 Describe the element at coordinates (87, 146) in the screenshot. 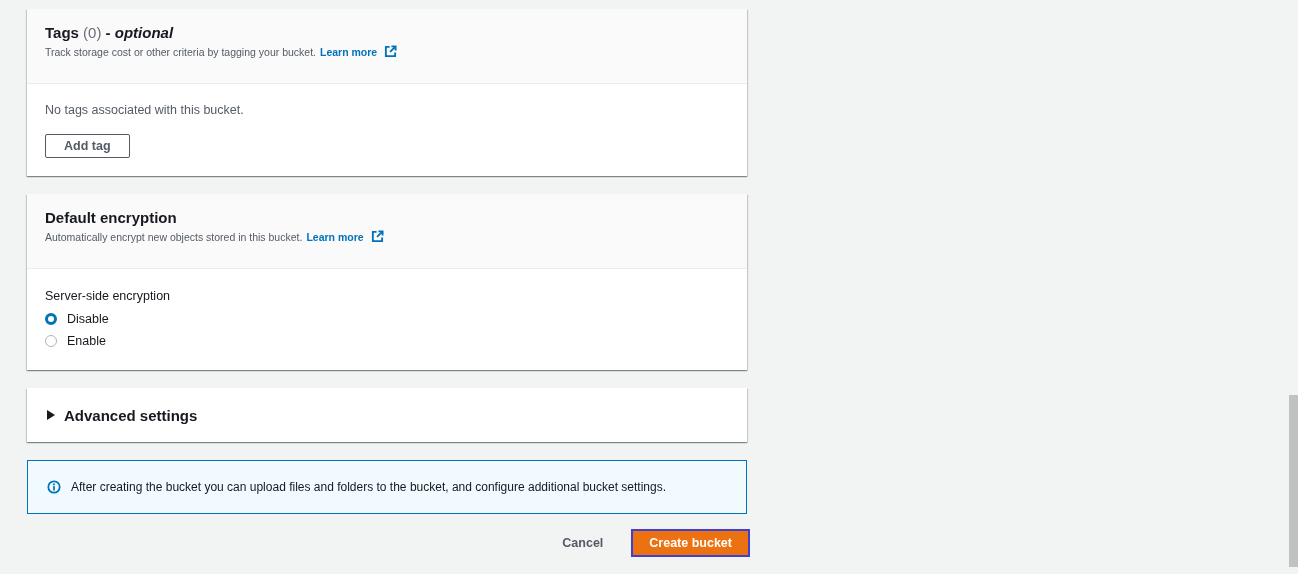

I see `add-tag-button: Add tag` at that location.